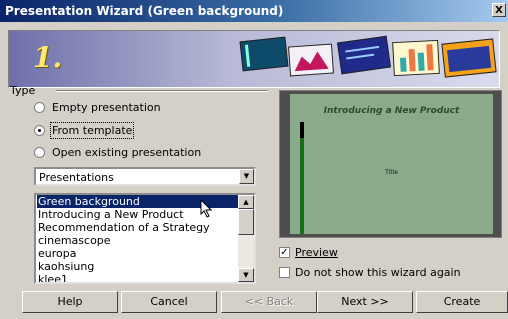 The width and height of the screenshot is (508, 319). I want to click on title-bar: Presentation Wizard (Green background) X, so click(254, 11).